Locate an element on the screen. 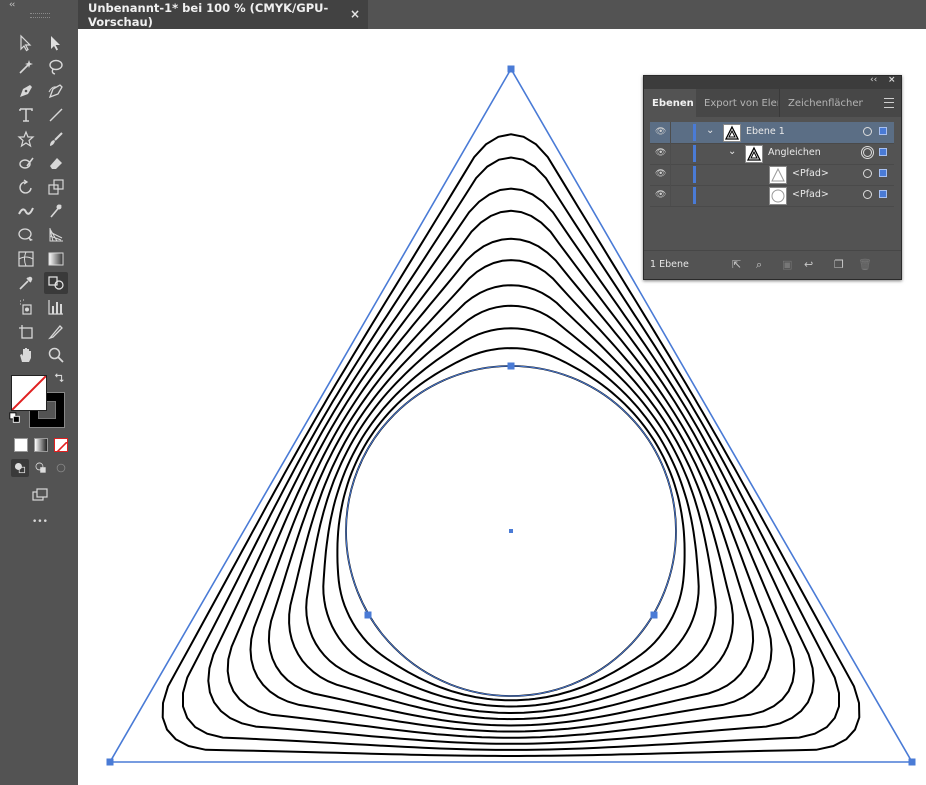 The width and height of the screenshot is (926, 785). swap-fill-stroke-icon is located at coordinates (59, 378).